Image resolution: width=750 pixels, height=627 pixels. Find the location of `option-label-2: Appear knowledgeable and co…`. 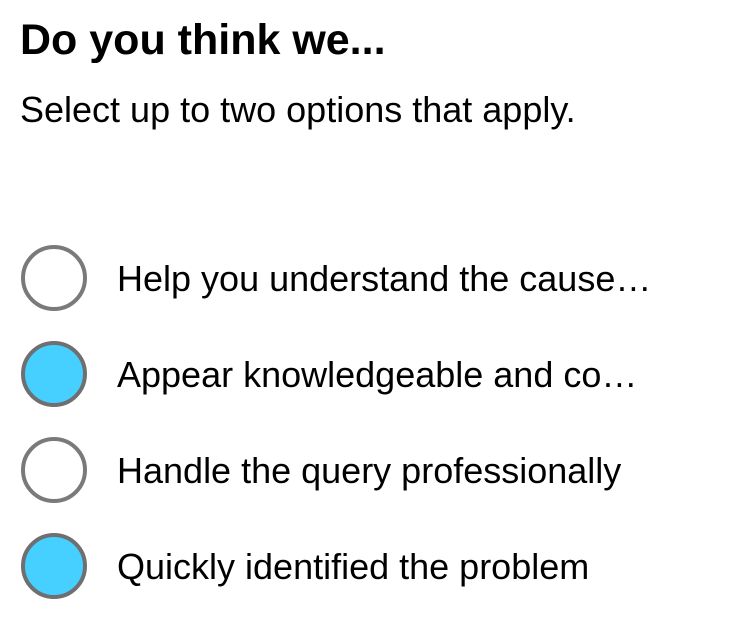

option-label-2: Appear knowledgeable and co… is located at coordinates (377, 374).